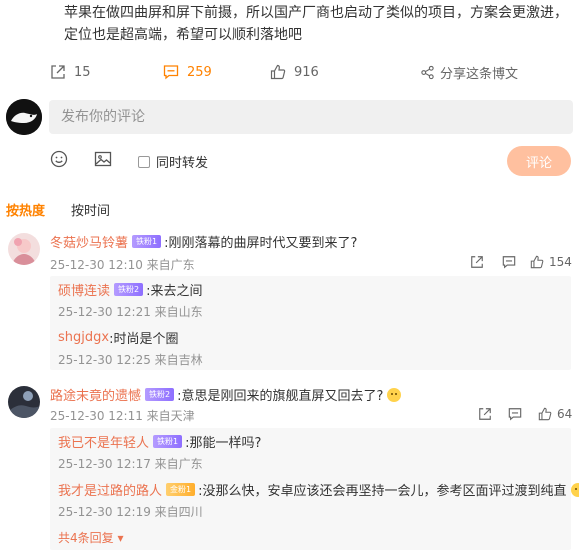 This screenshot has width=579, height=550. I want to click on comment-button: 259, so click(187, 72).